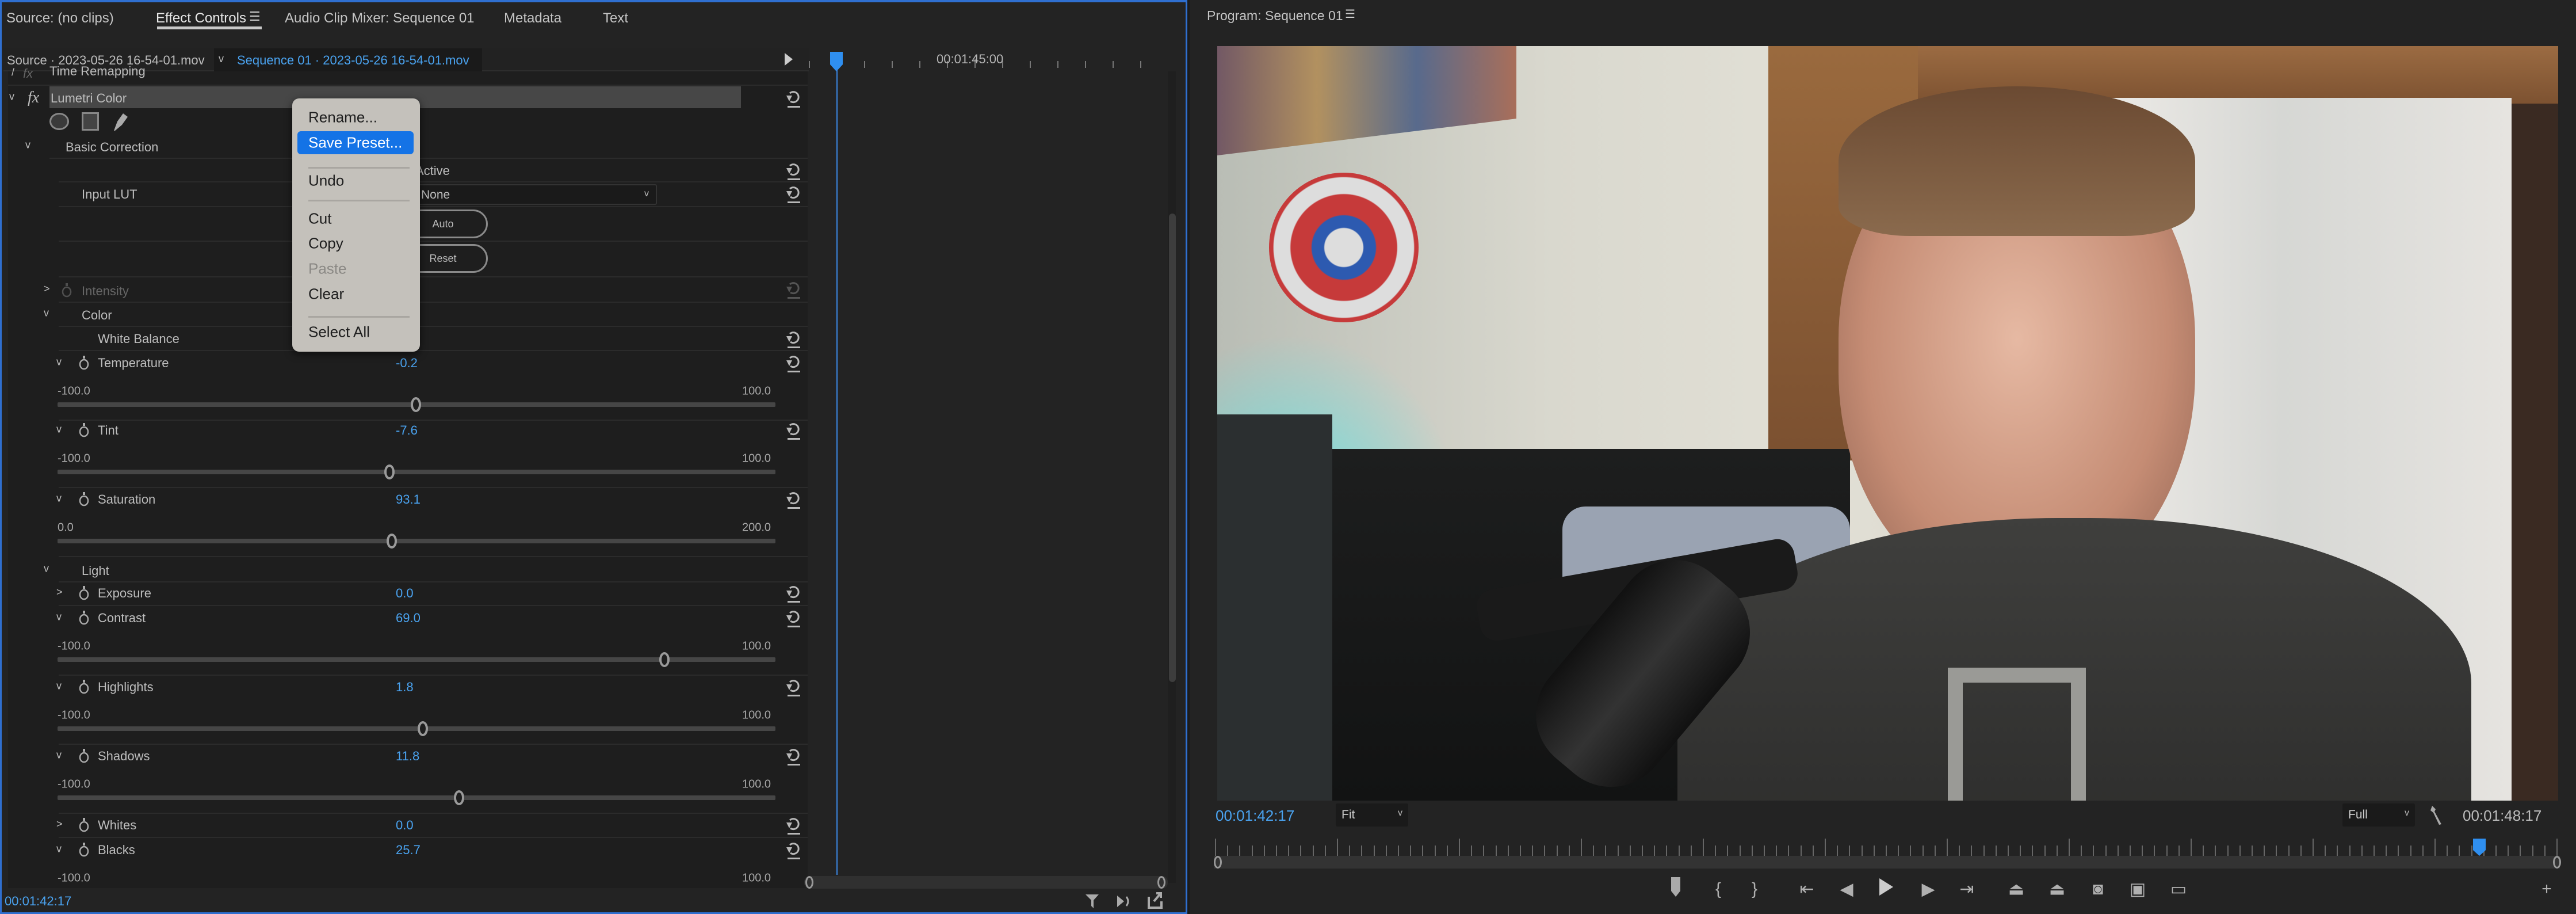 This screenshot has height=914, width=2576. What do you see at coordinates (2138, 889) in the screenshot?
I see `comparison-view-icon: ▣` at bounding box center [2138, 889].